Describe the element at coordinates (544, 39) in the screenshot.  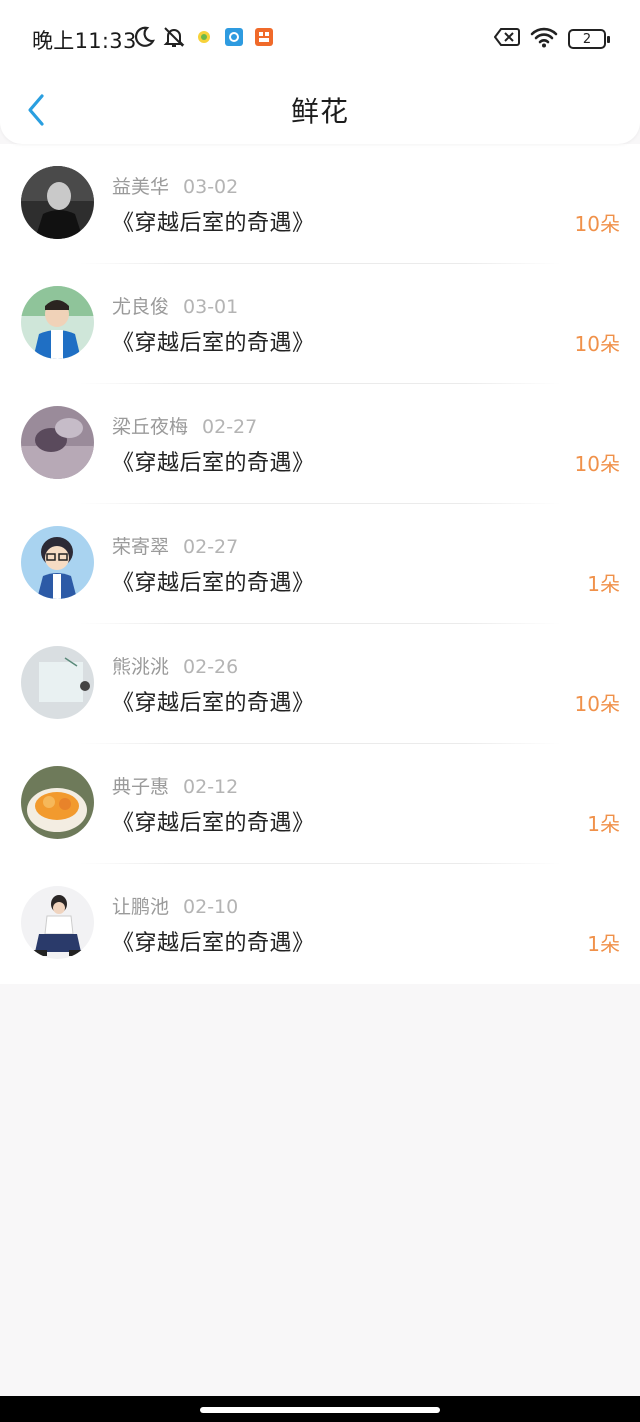
I see `wifi-icon` at that location.